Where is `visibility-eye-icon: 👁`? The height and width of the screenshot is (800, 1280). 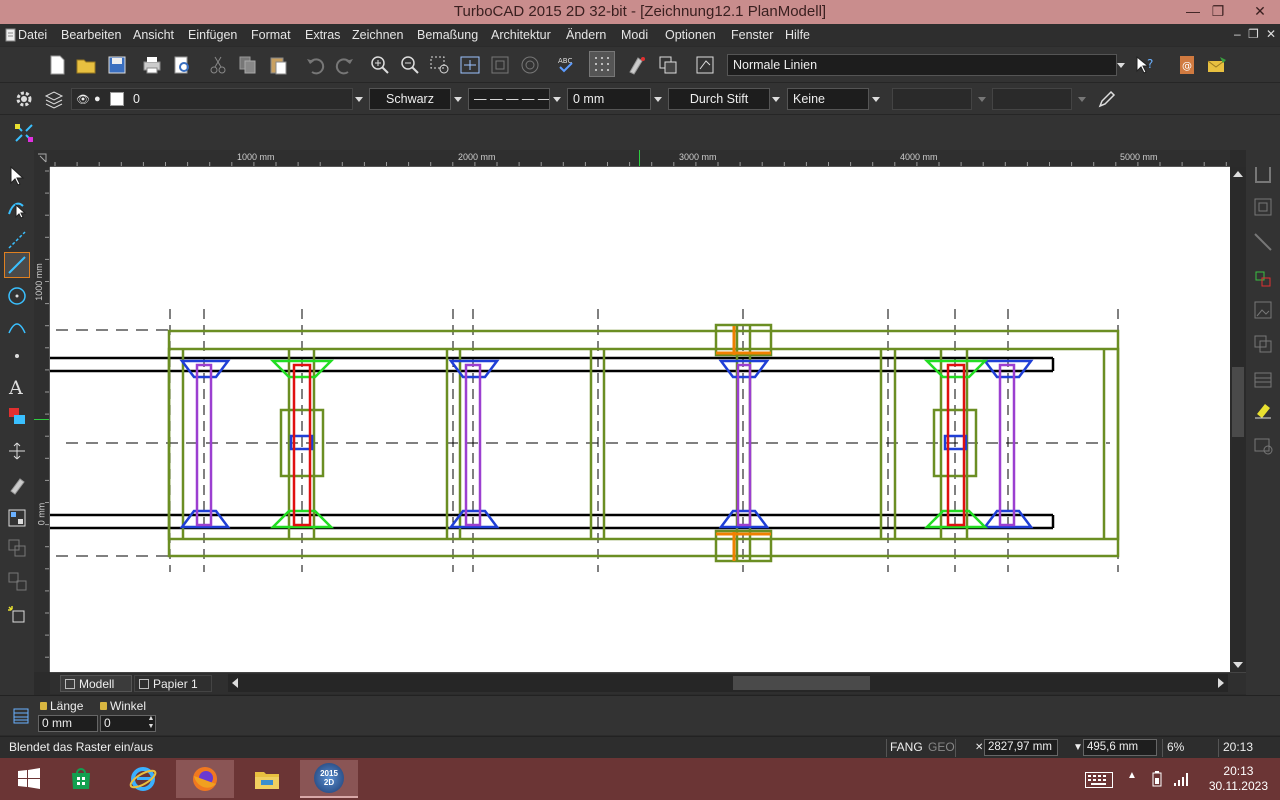 visibility-eye-icon: 👁 is located at coordinates (83, 99).